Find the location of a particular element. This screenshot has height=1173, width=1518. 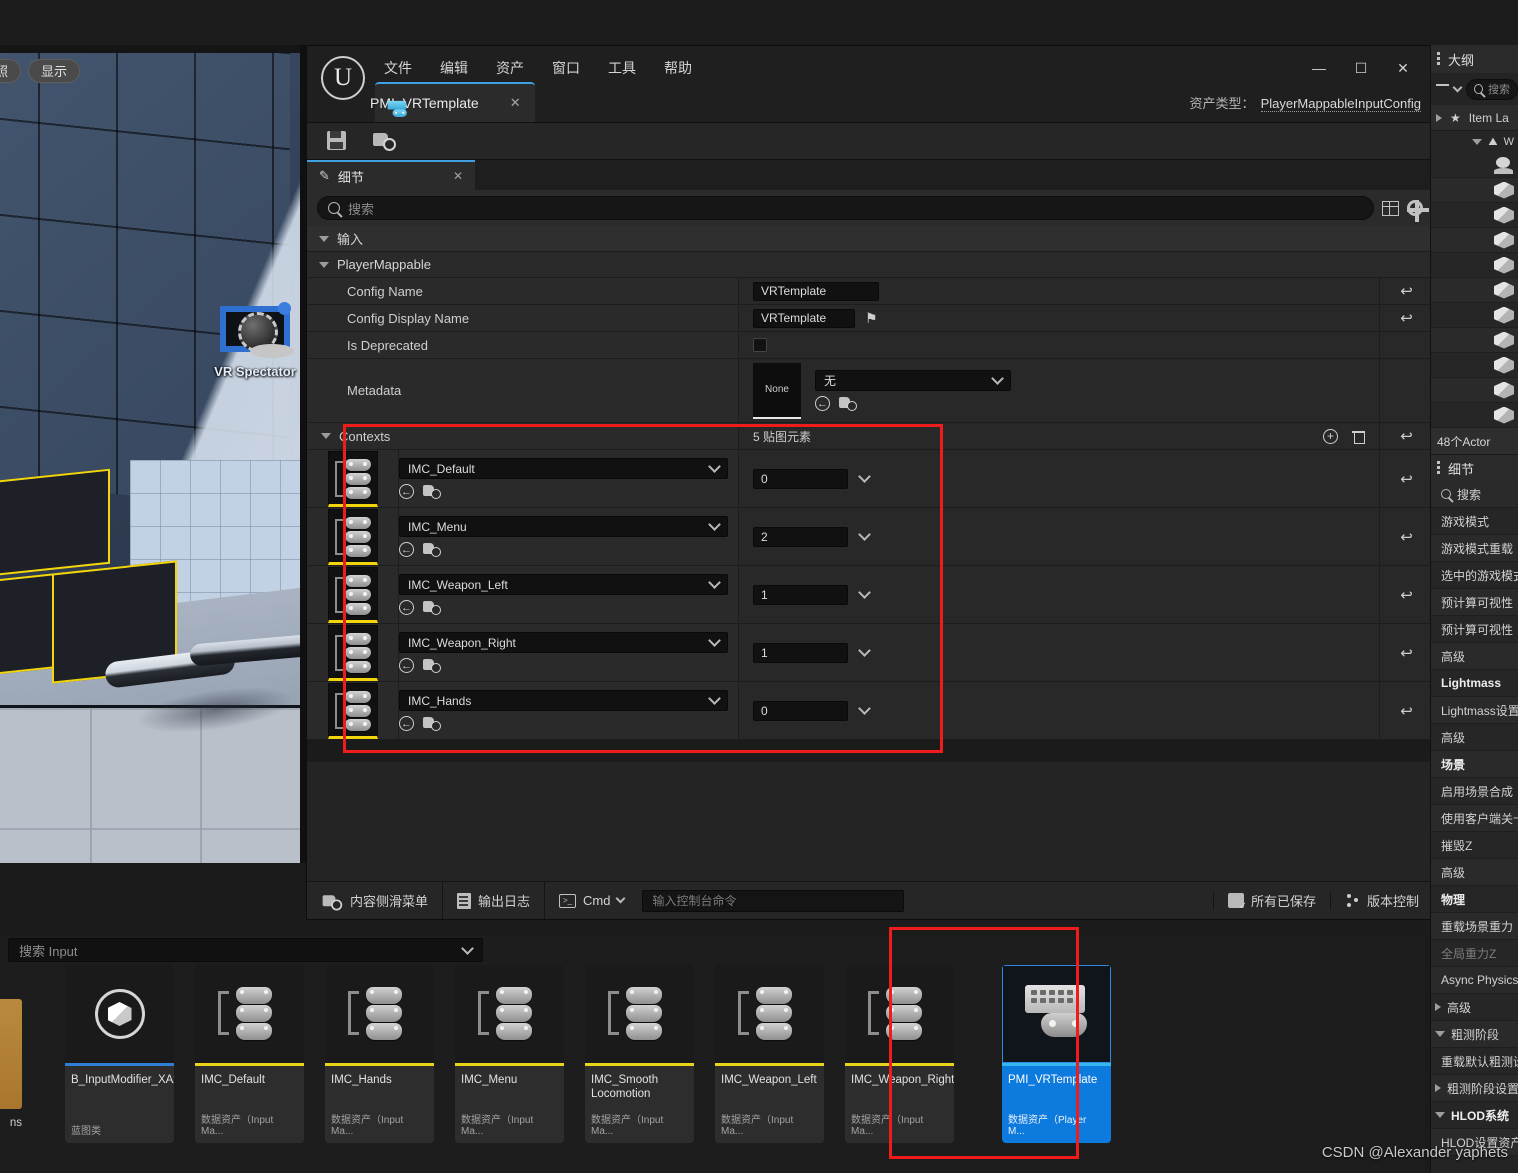

content-drawer-button: 内容侧滑菜单 is located at coordinates (375, 900).